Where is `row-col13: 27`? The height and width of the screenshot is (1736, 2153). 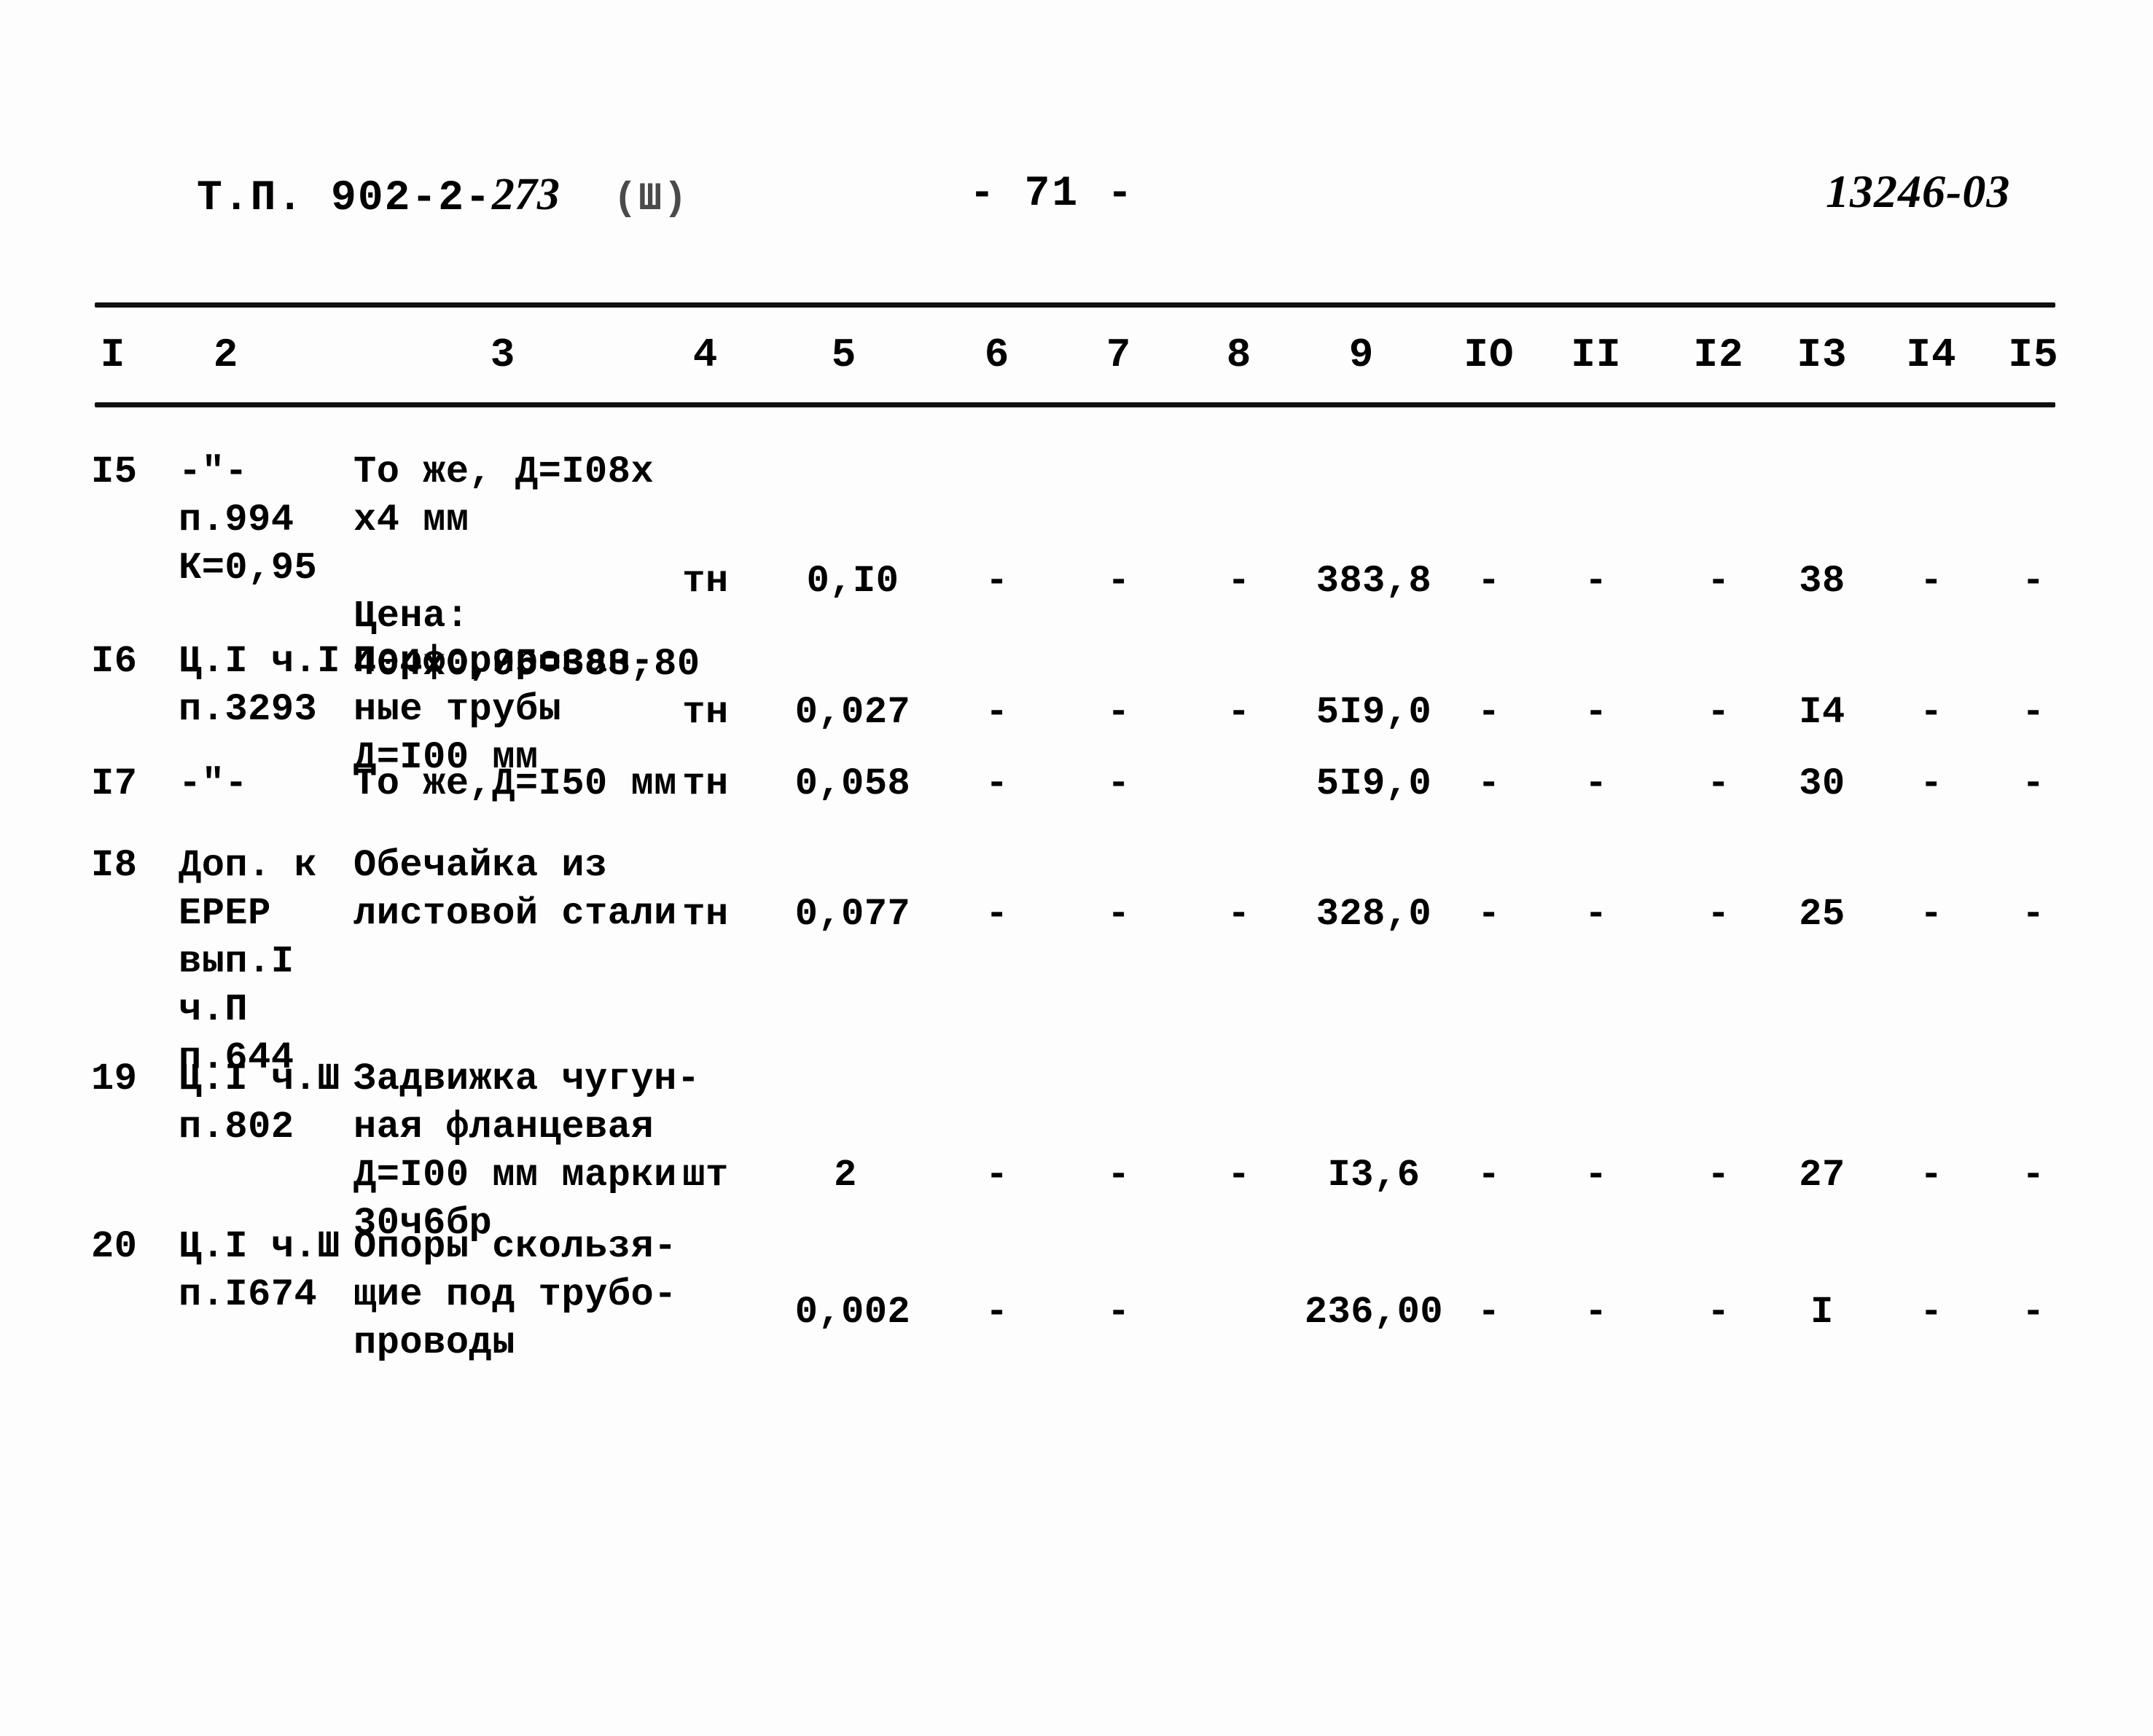
row-col13: 27 is located at coordinates (1822, 1175).